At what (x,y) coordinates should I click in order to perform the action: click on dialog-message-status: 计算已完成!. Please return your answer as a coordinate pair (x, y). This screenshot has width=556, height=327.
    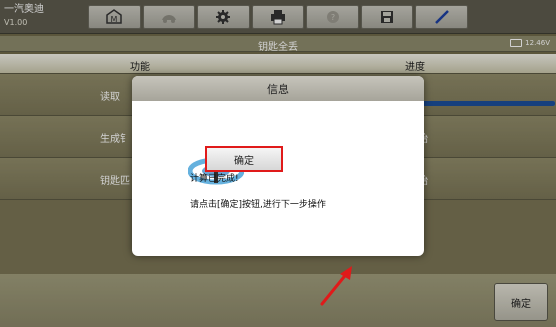
    Looking at the image, I should click on (214, 179).